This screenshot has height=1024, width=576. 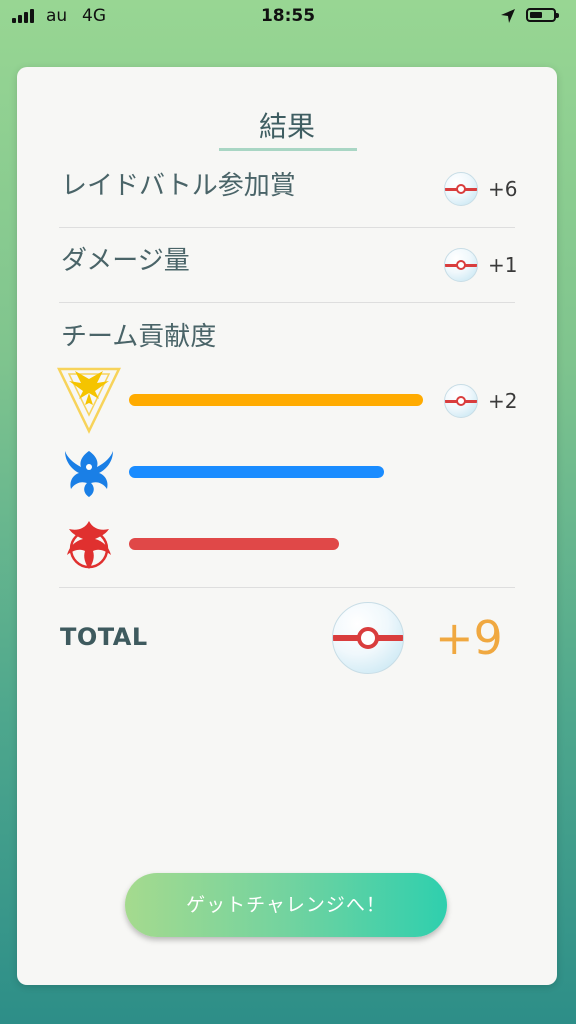 I want to click on damage-reward: +1, so click(x=480, y=265).